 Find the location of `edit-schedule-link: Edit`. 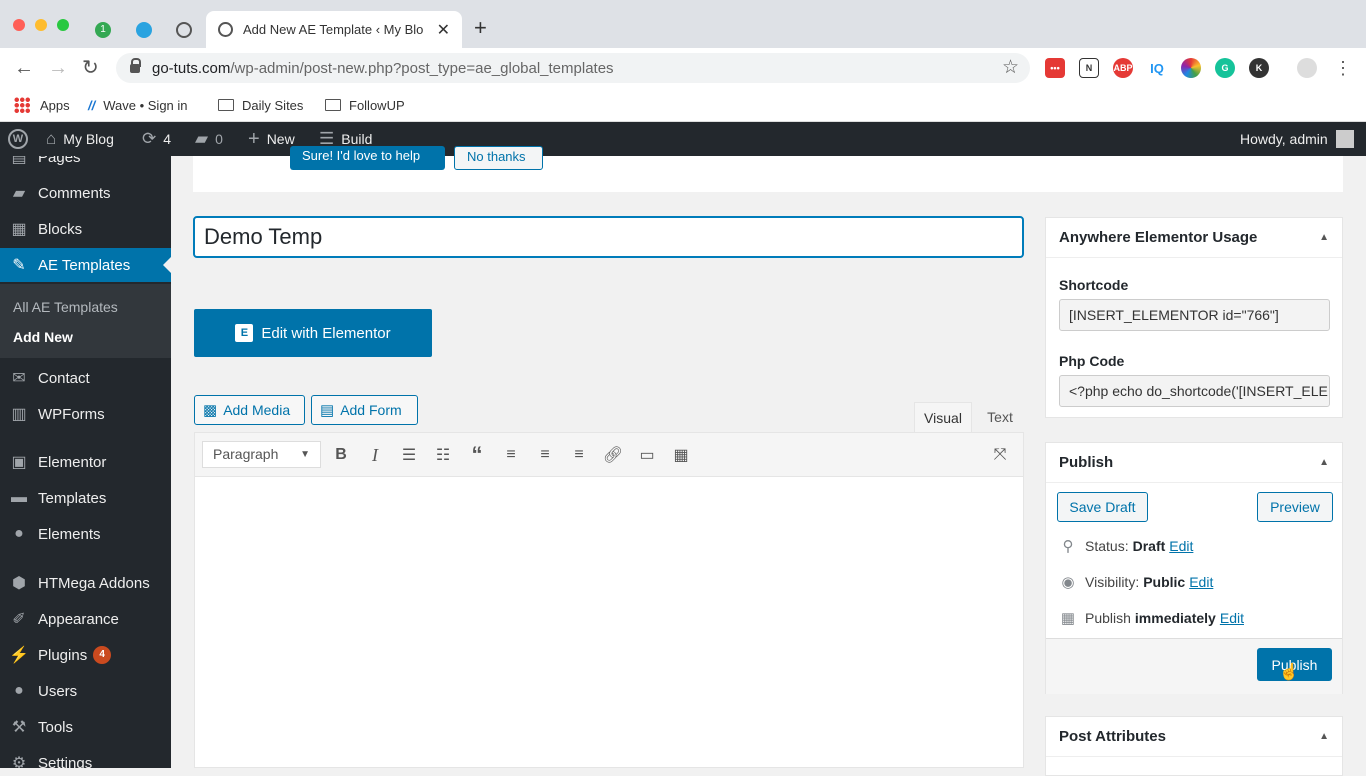

edit-schedule-link: Edit is located at coordinates (1232, 618).